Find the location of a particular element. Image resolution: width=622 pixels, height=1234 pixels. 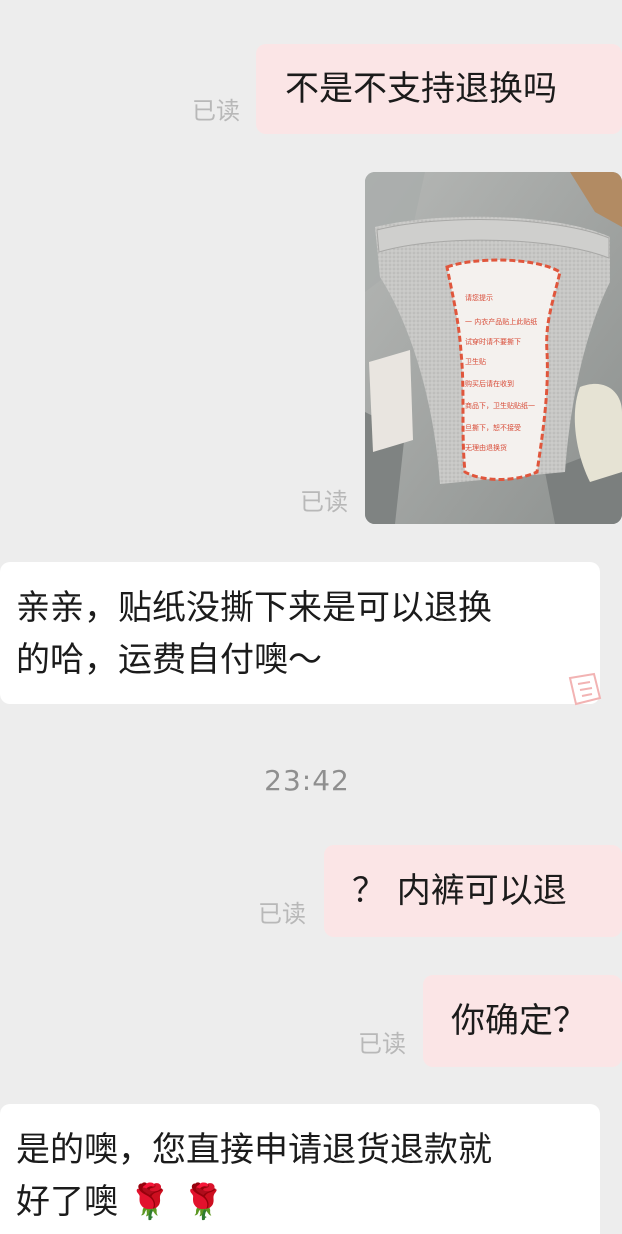

message-bubble-outgoing: ？ 内裤可以退 is located at coordinates (473, 891).